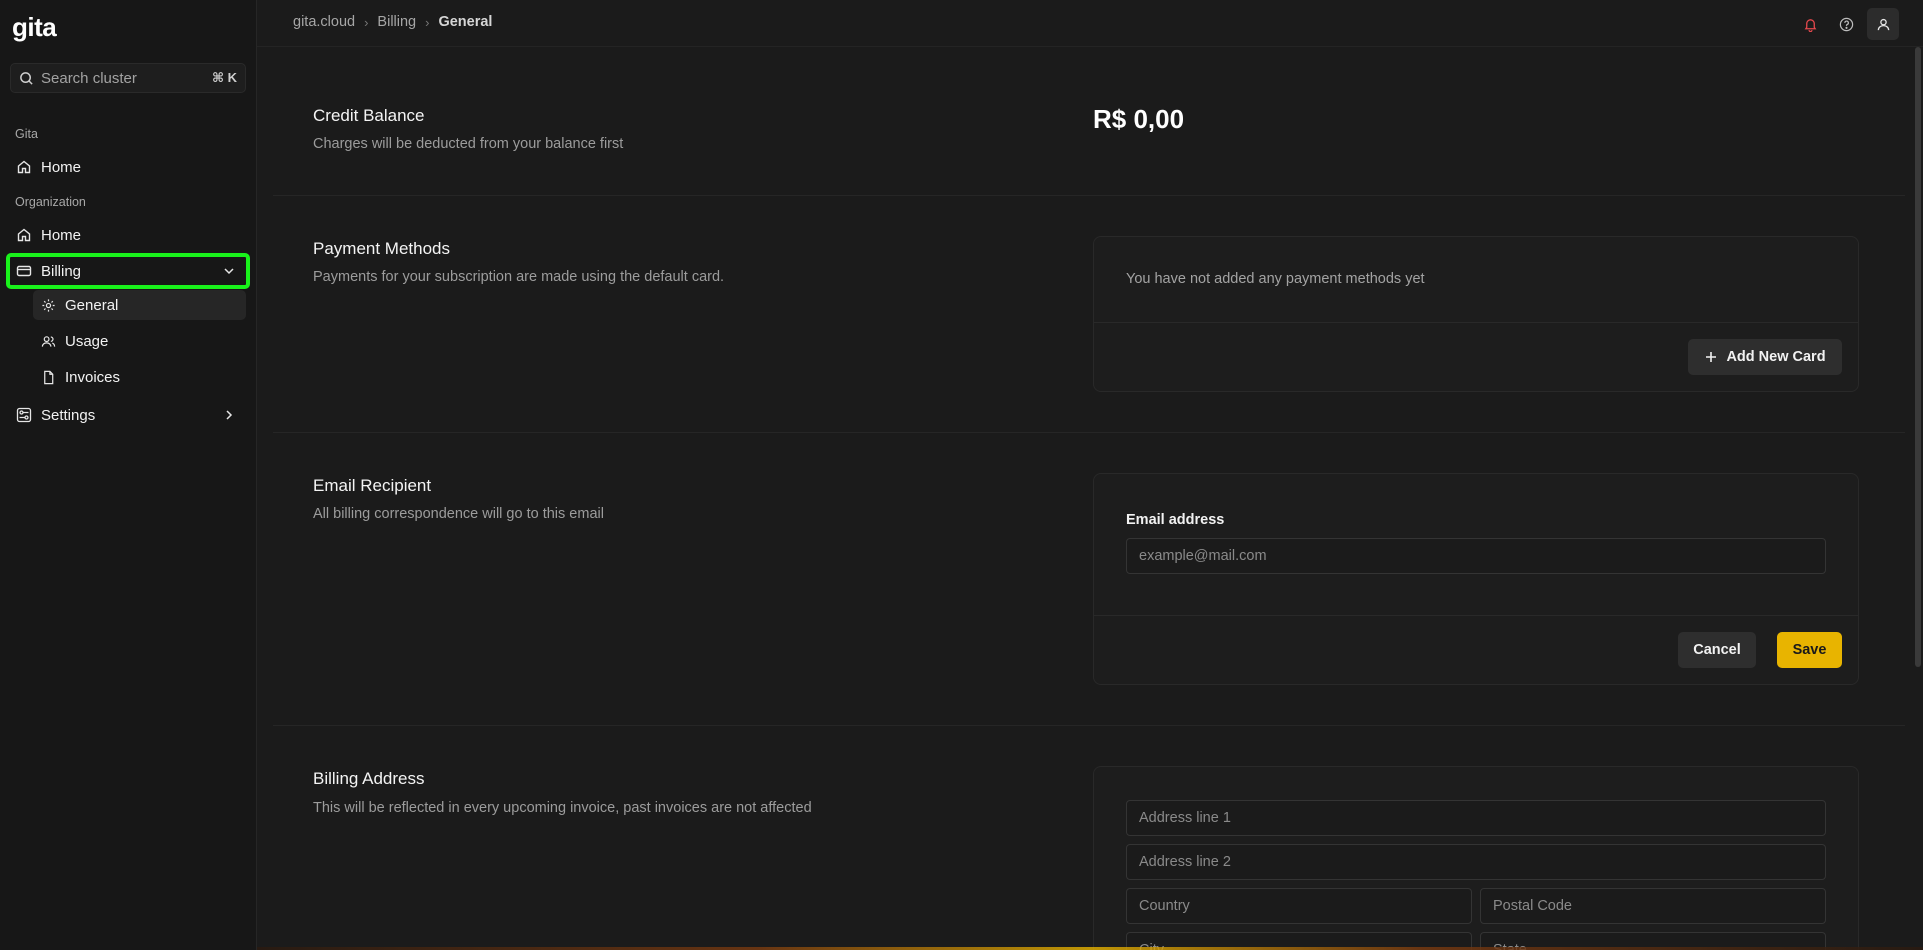 This screenshot has height=950, width=1923. Describe the element at coordinates (224, 77) in the screenshot. I see `search-shortcut: ⌘ K` at that location.